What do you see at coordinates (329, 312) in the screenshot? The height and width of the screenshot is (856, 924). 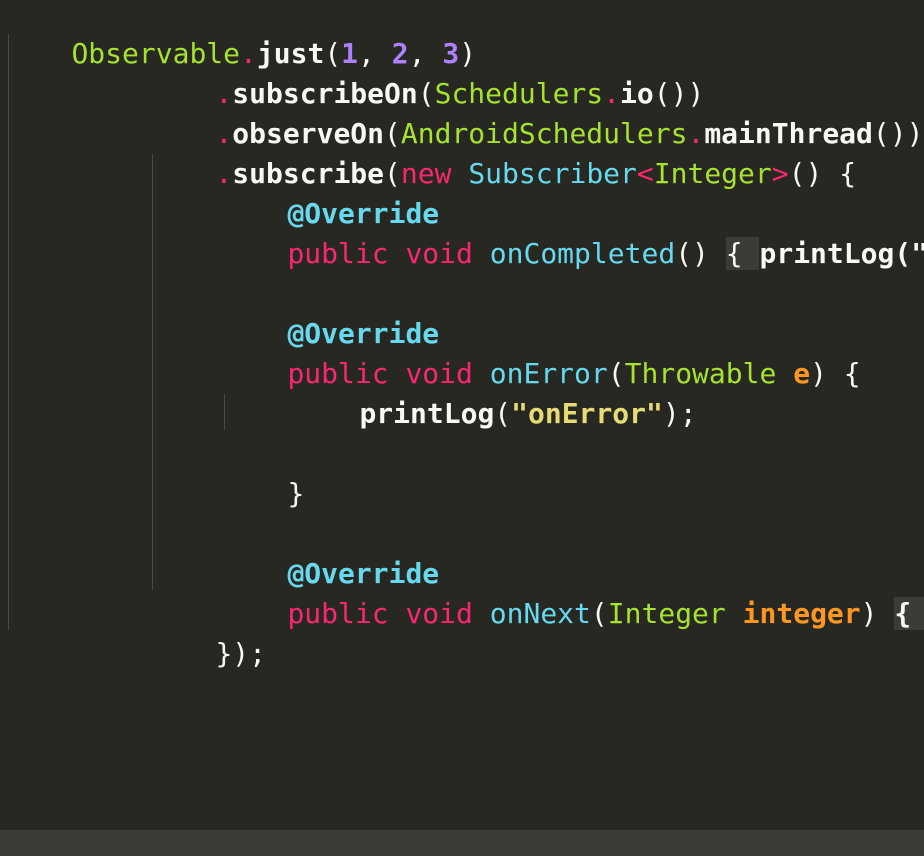 I see `code-line-8: @Override` at bounding box center [329, 312].